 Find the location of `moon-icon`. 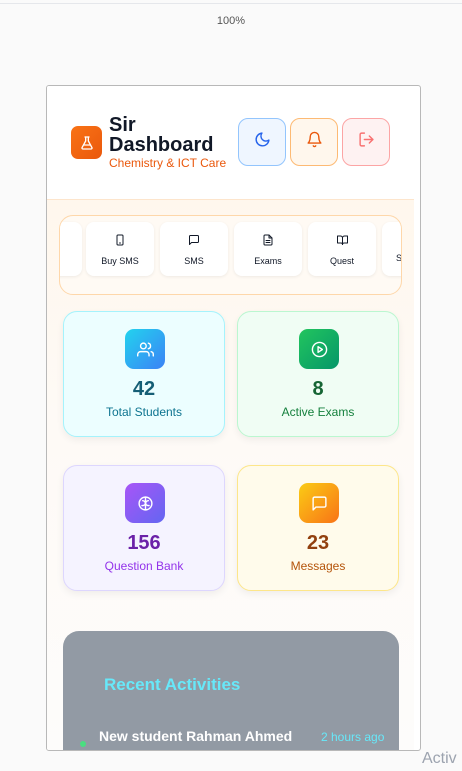

moon-icon is located at coordinates (262, 142).